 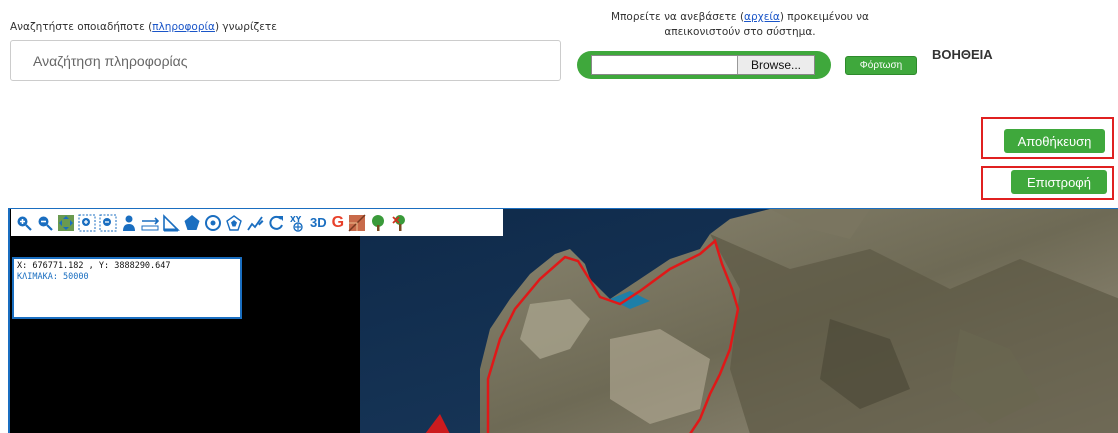 What do you see at coordinates (276, 223) in the screenshot?
I see `refresh-icon` at bounding box center [276, 223].